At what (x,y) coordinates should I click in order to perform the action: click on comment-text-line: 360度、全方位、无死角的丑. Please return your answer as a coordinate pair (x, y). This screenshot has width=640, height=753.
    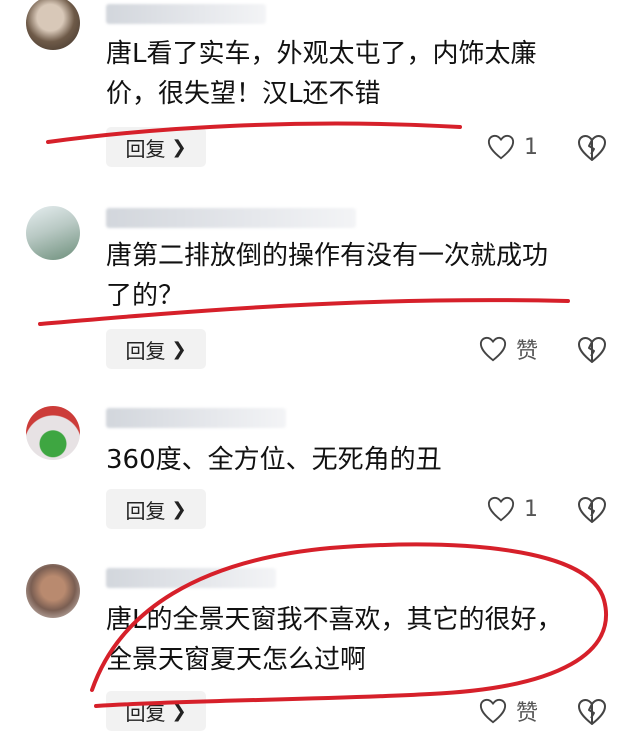
    Looking at the image, I should click on (274, 460).